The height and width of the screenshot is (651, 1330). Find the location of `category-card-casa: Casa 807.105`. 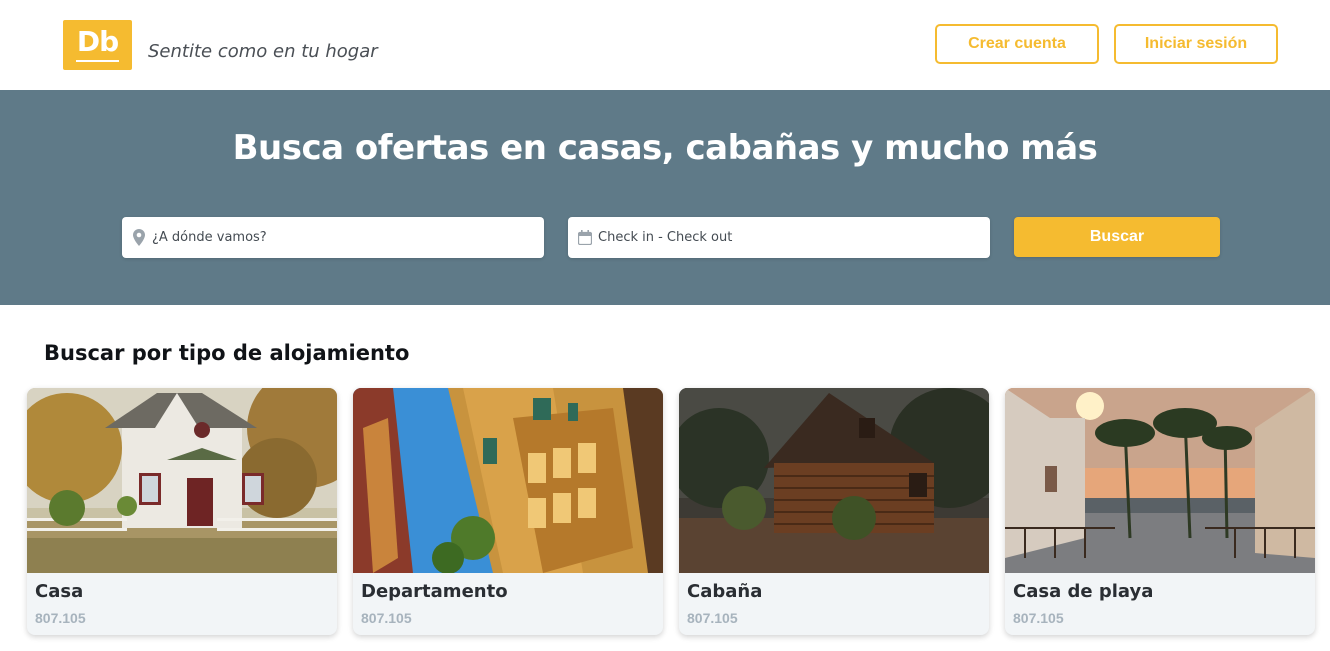

category-card-casa: Casa 807.105 is located at coordinates (182, 511).